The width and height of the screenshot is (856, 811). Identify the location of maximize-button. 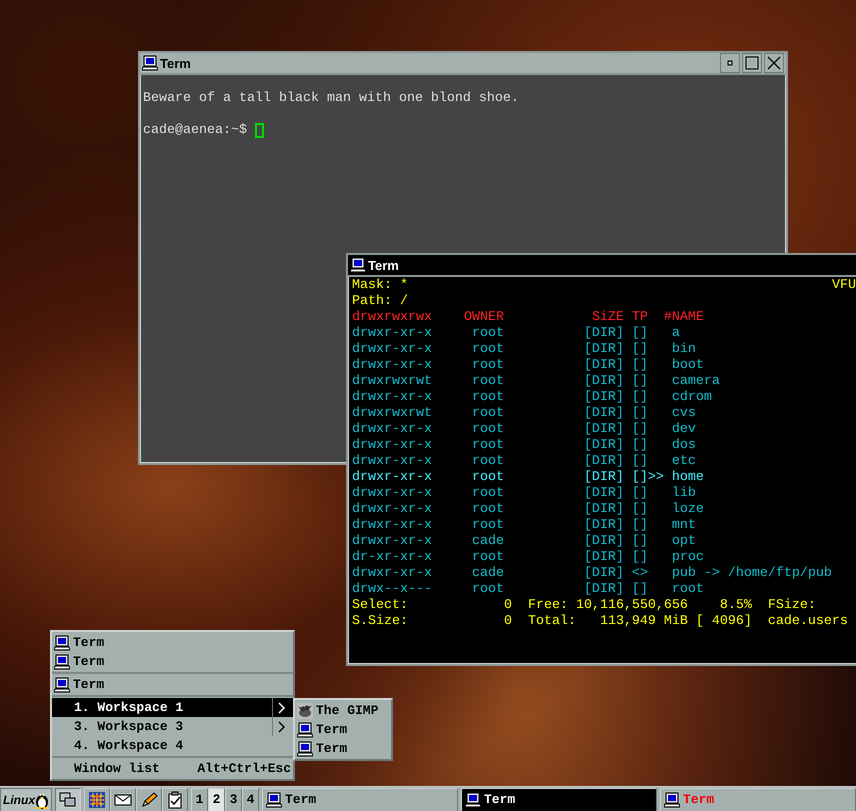
(752, 63).